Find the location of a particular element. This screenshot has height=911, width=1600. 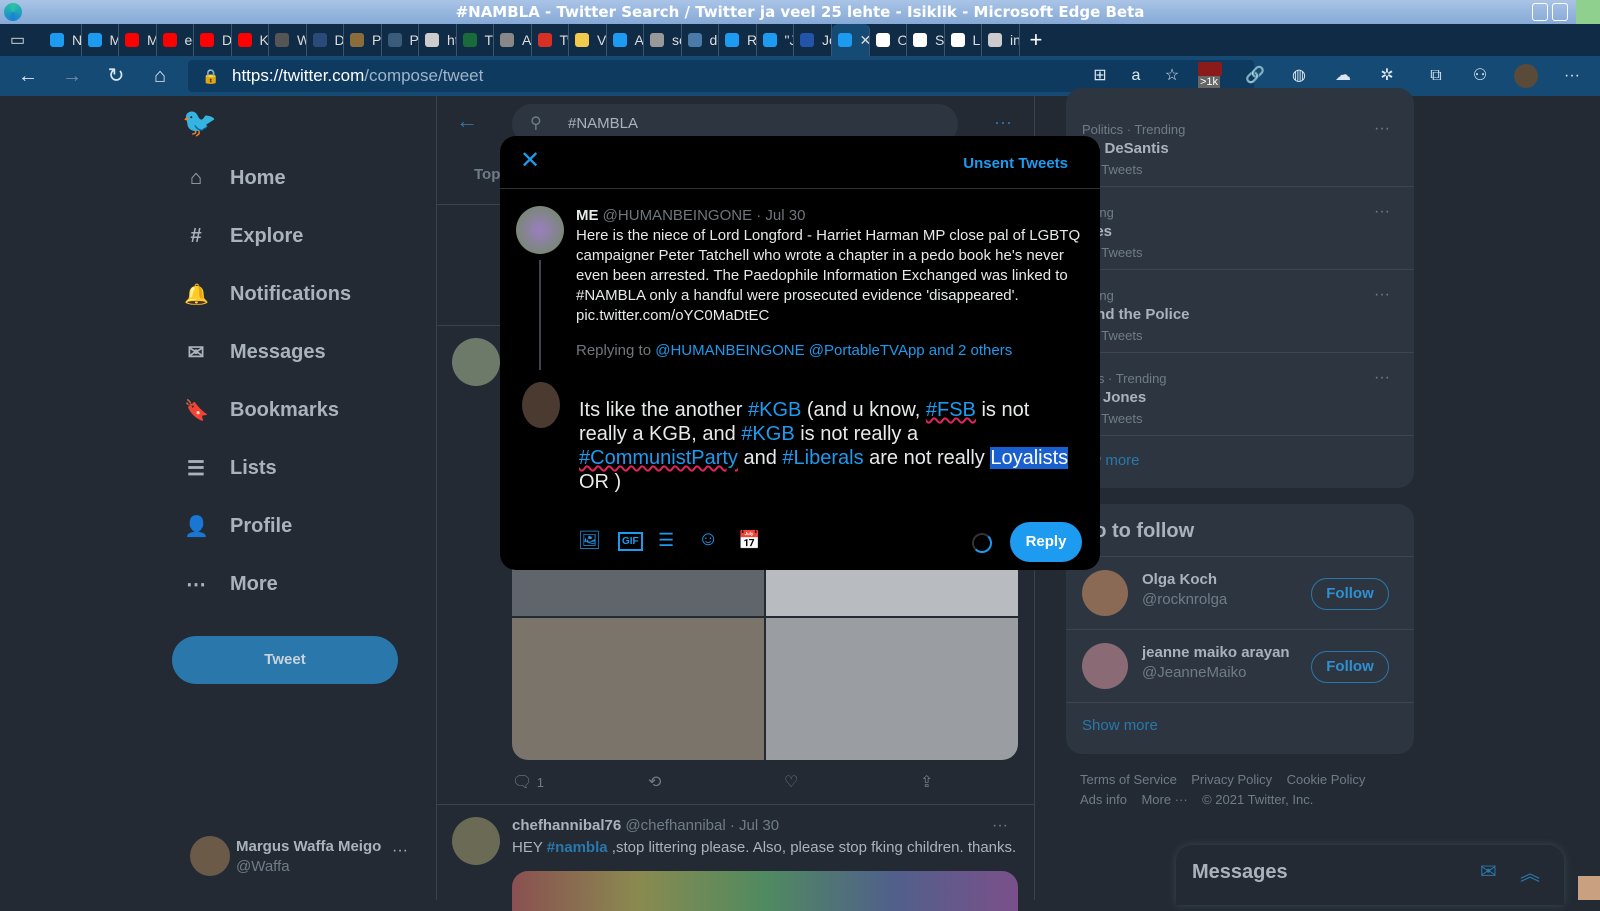

image-icon: 🖼 is located at coordinates (589, 540).